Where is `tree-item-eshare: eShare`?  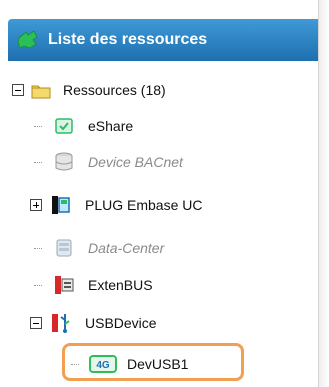 tree-item-eshare: eShare is located at coordinates (83, 126).